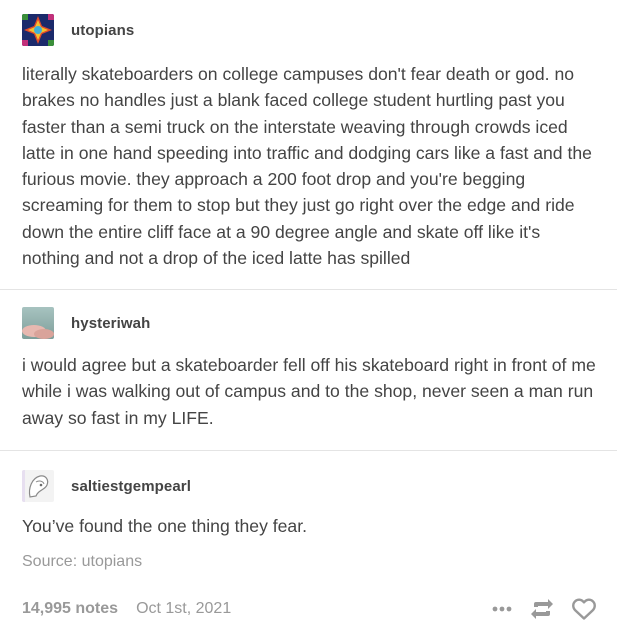 The width and height of the screenshot is (617, 643). What do you see at coordinates (131, 486) in the screenshot?
I see `username-link: saltiestgempearl` at bounding box center [131, 486].